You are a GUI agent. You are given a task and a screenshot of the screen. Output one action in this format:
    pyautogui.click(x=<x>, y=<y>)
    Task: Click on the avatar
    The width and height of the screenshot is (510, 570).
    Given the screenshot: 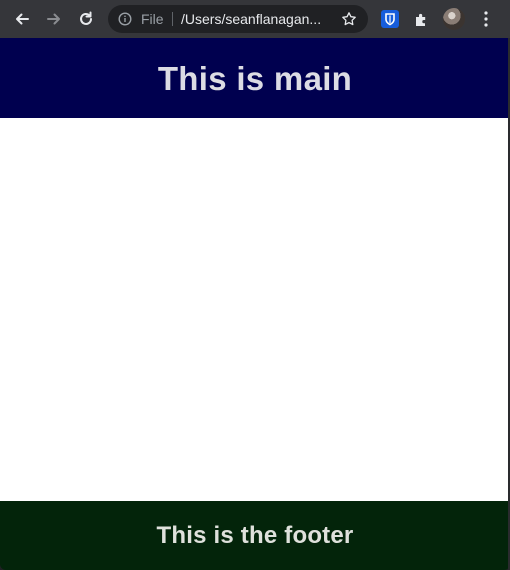 What is the action you would take?
    pyautogui.click(x=454, y=19)
    